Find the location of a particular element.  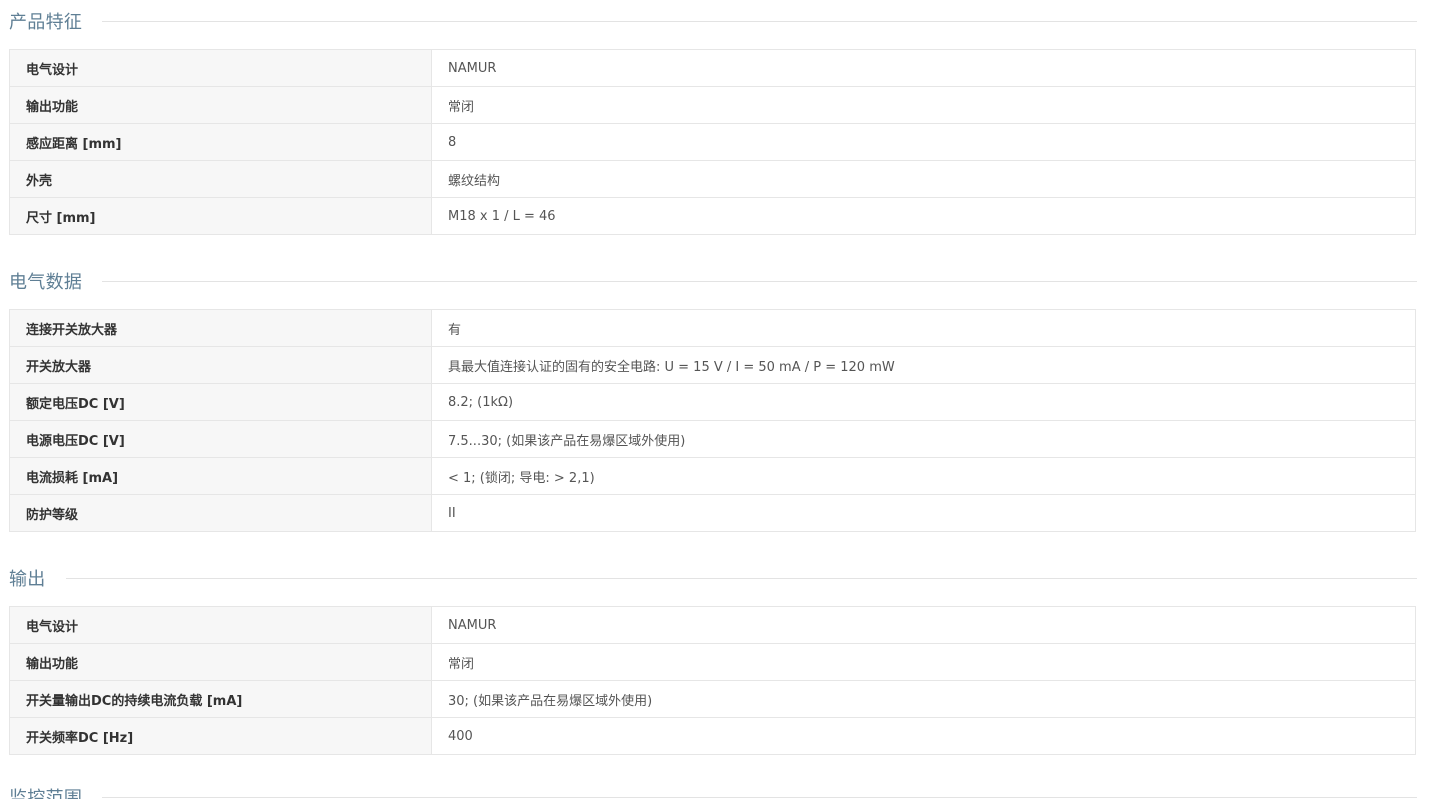

table-row: 开关量输出DC的持续电流负载 [mA] 30; (如果该产品在易爆区域外使用) is located at coordinates (712, 699).